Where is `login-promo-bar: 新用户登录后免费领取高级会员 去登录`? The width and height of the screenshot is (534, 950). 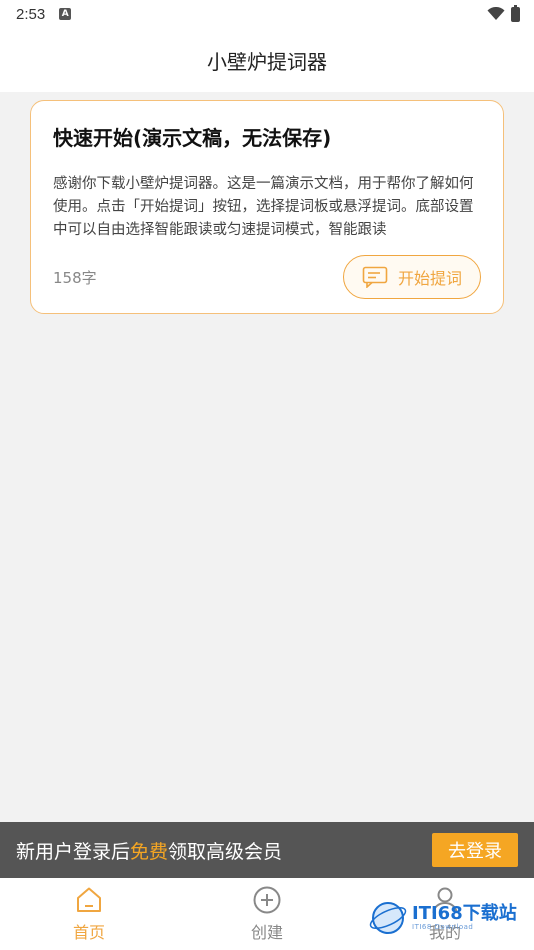 login-promo-bar: 新用户登录后免费领取高级会员 去登录 is located at coordinates (267, 850).